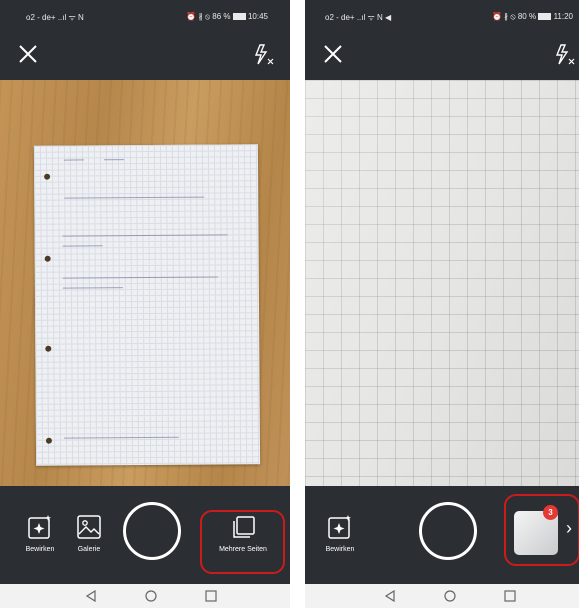 The height and width of the screenshot is (608, 579). I want to click on multi-page-button: Mehrere Seiten, so click(243, 533).